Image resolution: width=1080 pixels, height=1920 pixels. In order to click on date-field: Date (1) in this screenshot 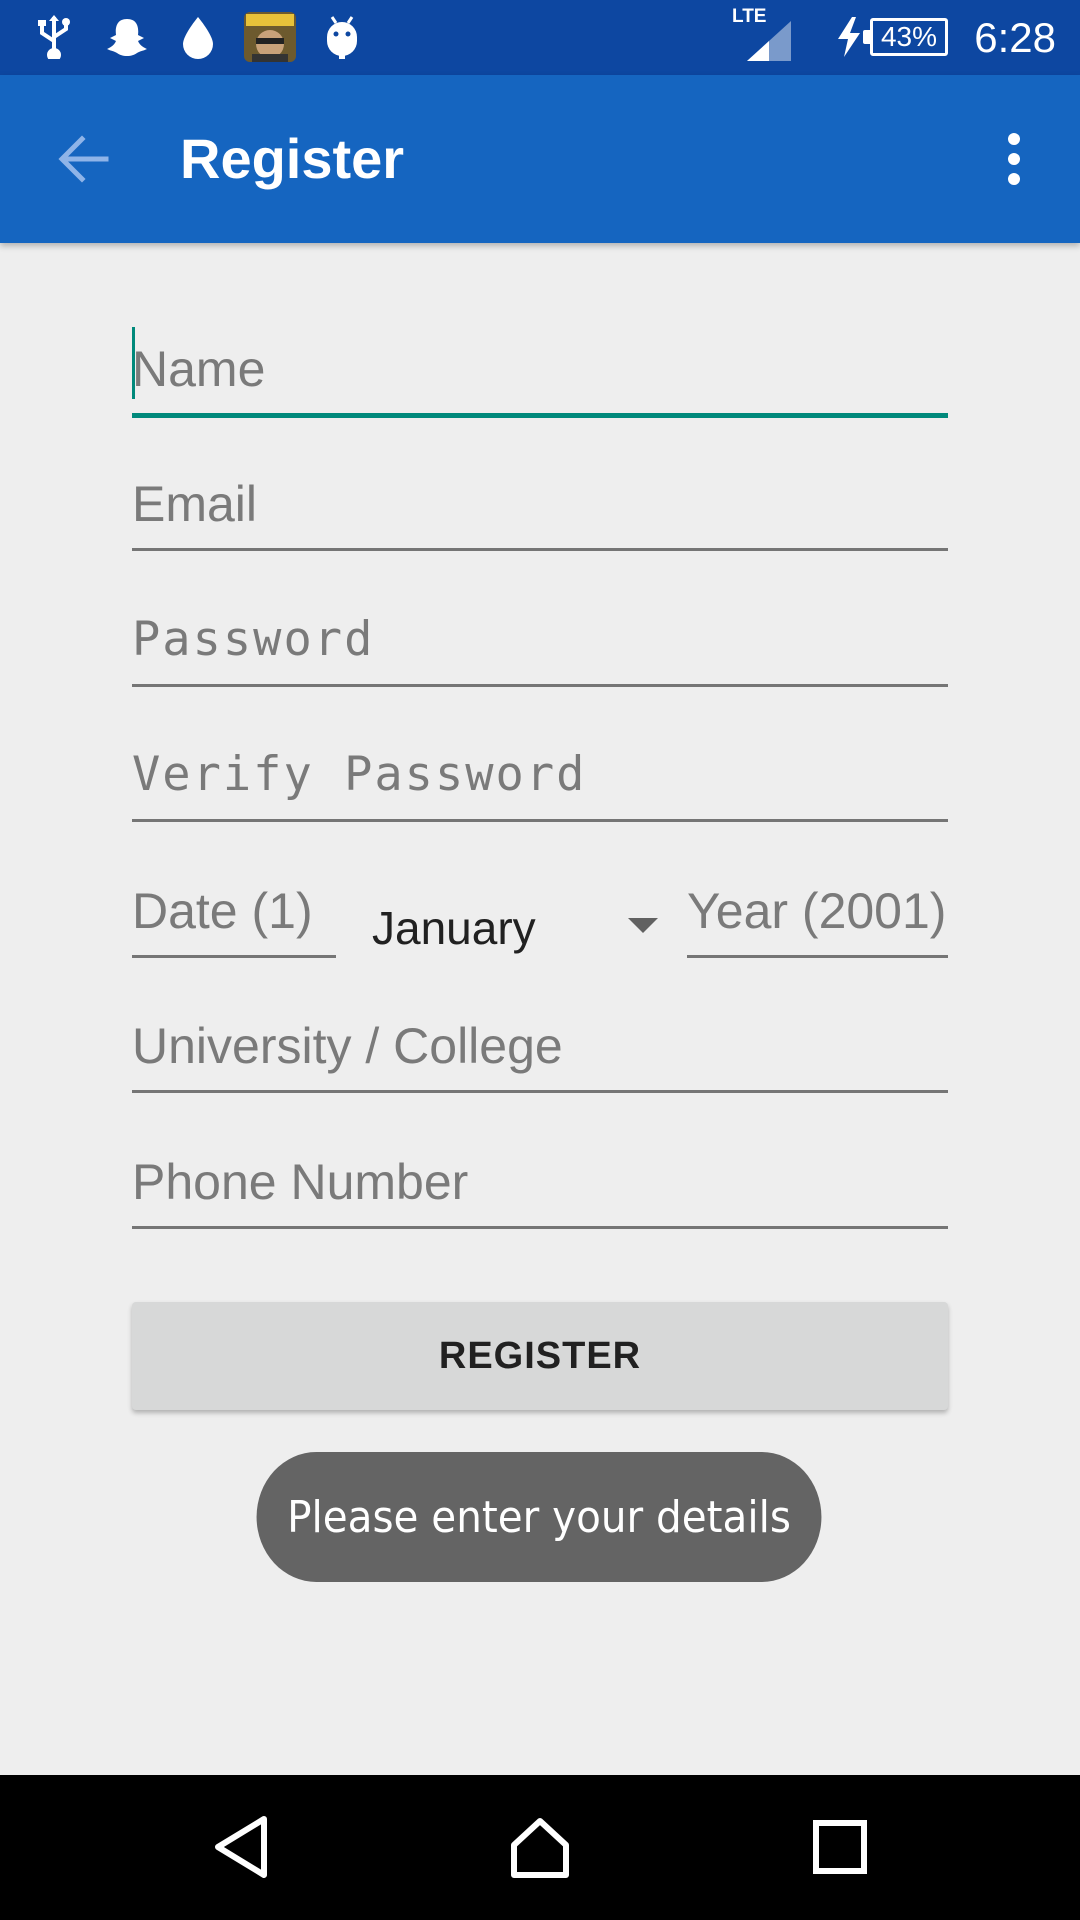, I will do `click(234, 912)`.